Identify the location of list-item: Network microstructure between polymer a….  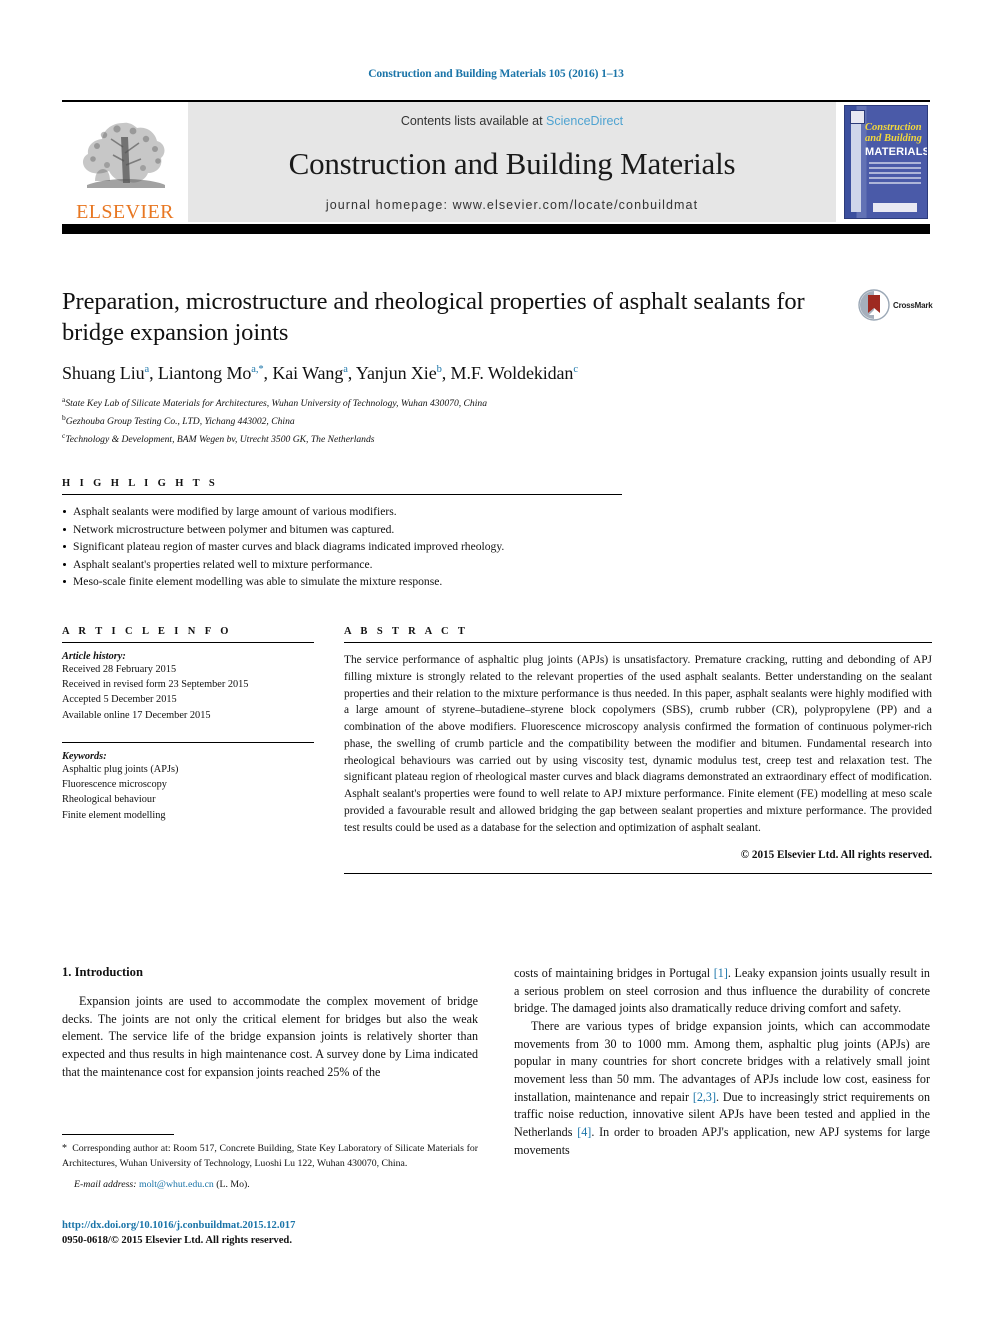
(342, 530).